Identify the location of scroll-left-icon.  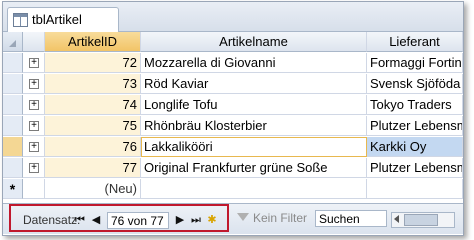
(396, 219).